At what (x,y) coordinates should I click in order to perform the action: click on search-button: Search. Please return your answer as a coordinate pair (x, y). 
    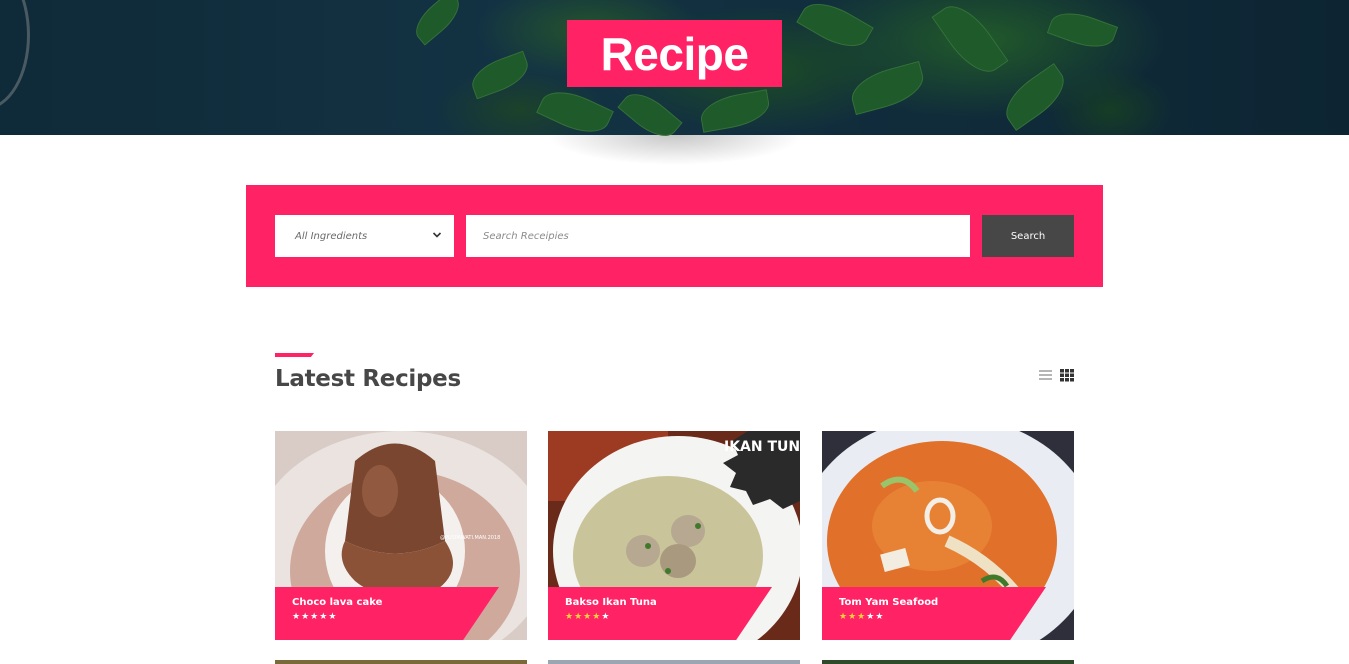
    Looking at the image, I should click on (1028, 236).